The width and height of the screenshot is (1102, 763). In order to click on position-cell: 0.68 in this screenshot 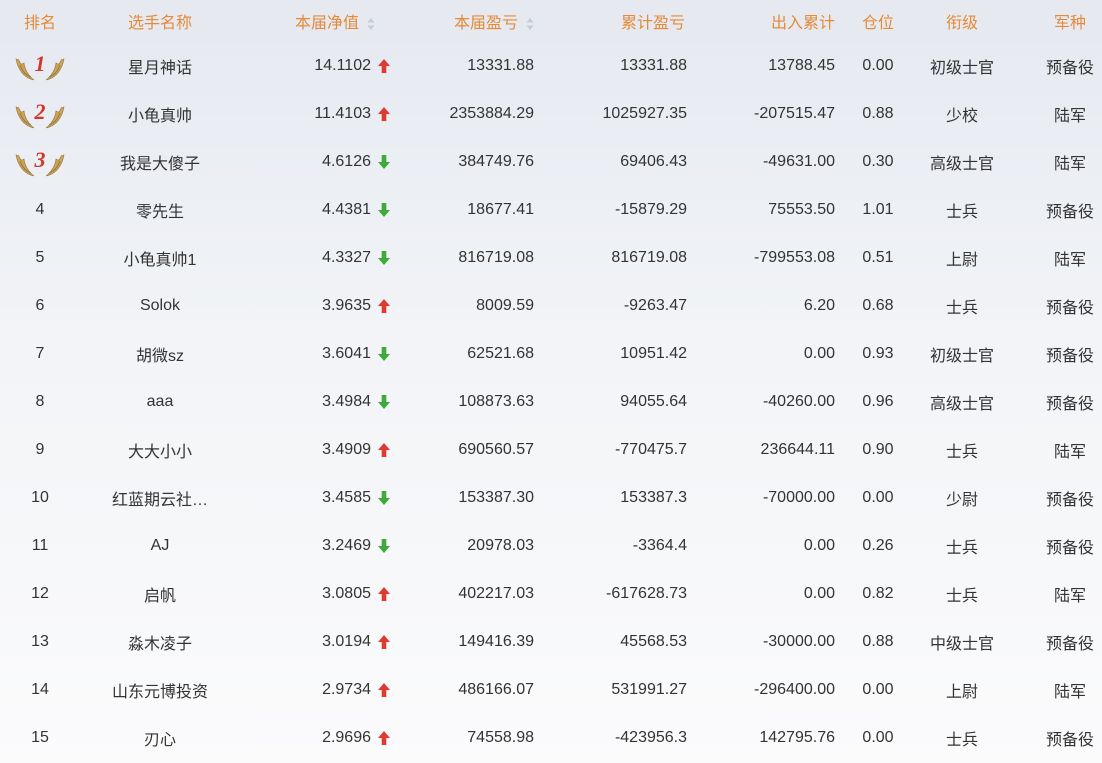, I will do `click(878, 305)`.